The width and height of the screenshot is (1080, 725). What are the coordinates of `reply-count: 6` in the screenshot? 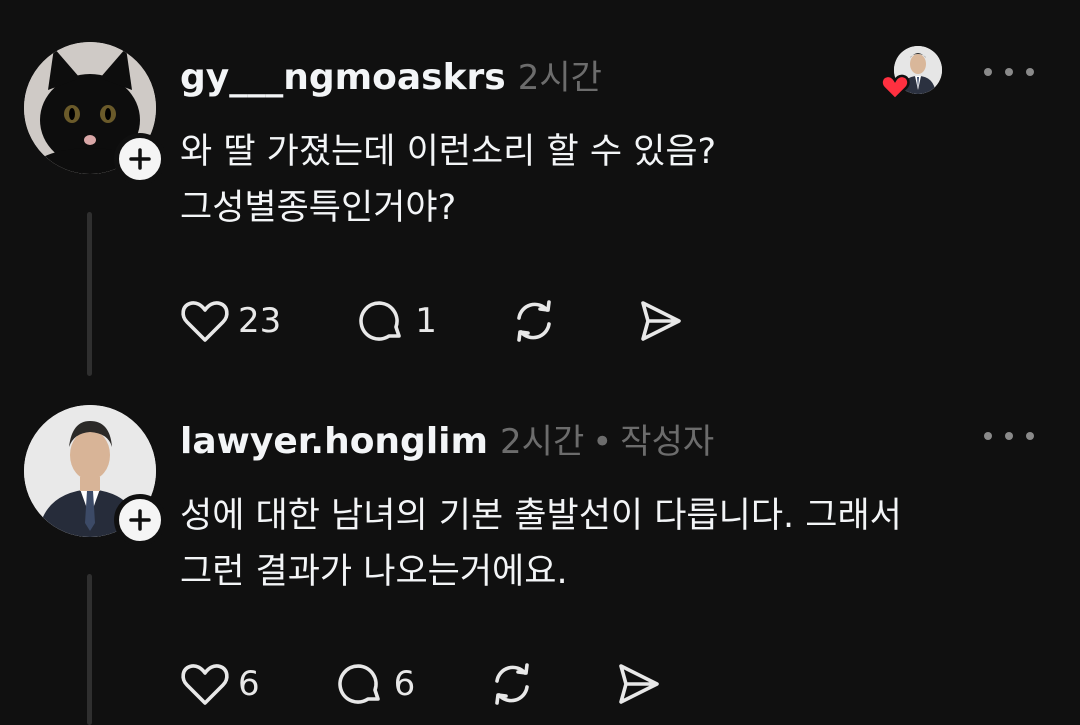 It's located at (404, 684).